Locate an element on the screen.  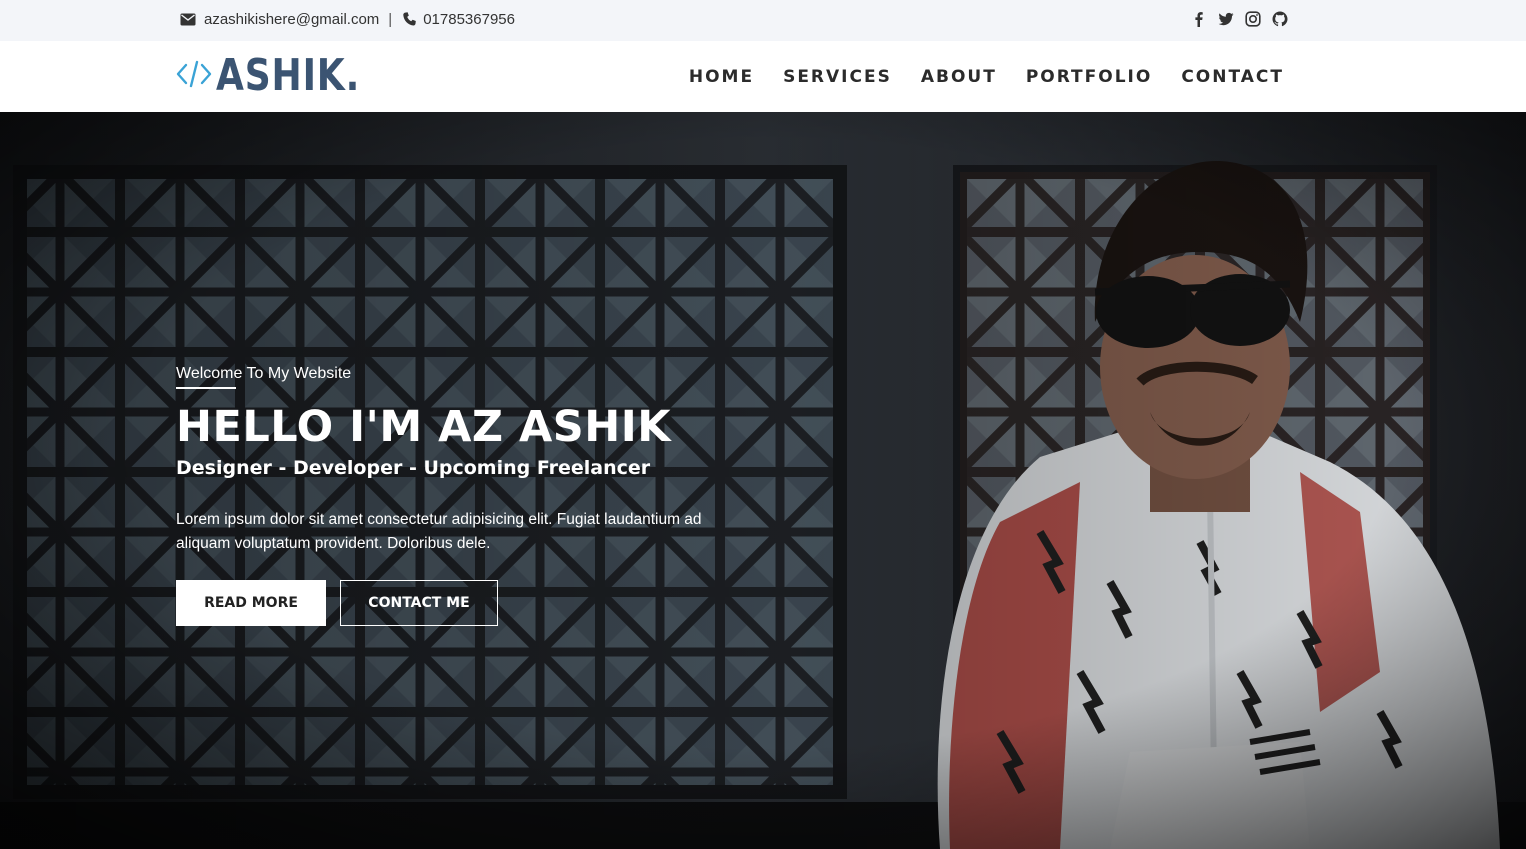
site-logo: ASHIK. is located at coordinates (284, 76).